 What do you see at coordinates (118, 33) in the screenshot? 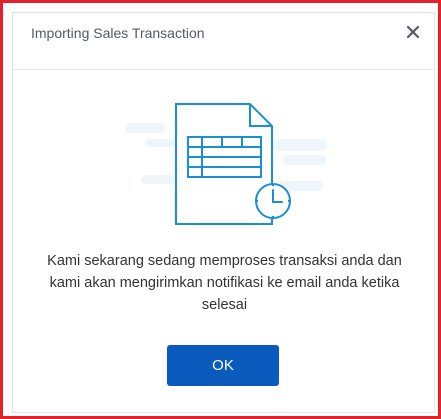
I see `dialog-title: Importing Sales Transaction` at bounding box center [118, 33].